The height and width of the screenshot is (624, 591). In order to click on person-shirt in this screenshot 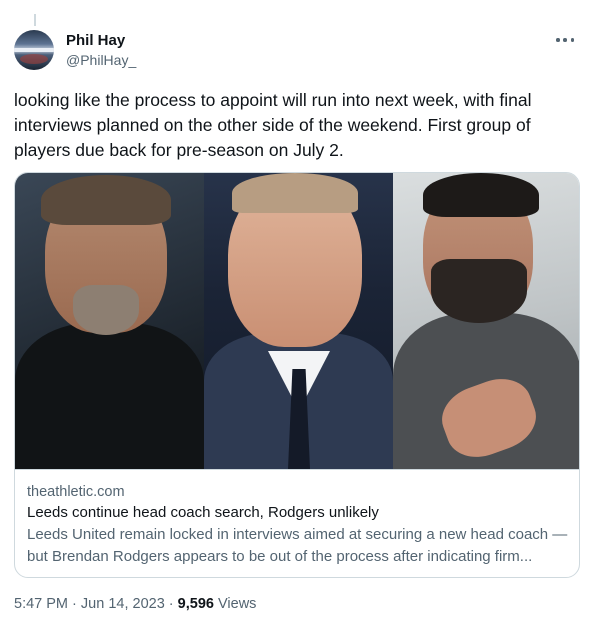, I will do `click(109, 396)`.